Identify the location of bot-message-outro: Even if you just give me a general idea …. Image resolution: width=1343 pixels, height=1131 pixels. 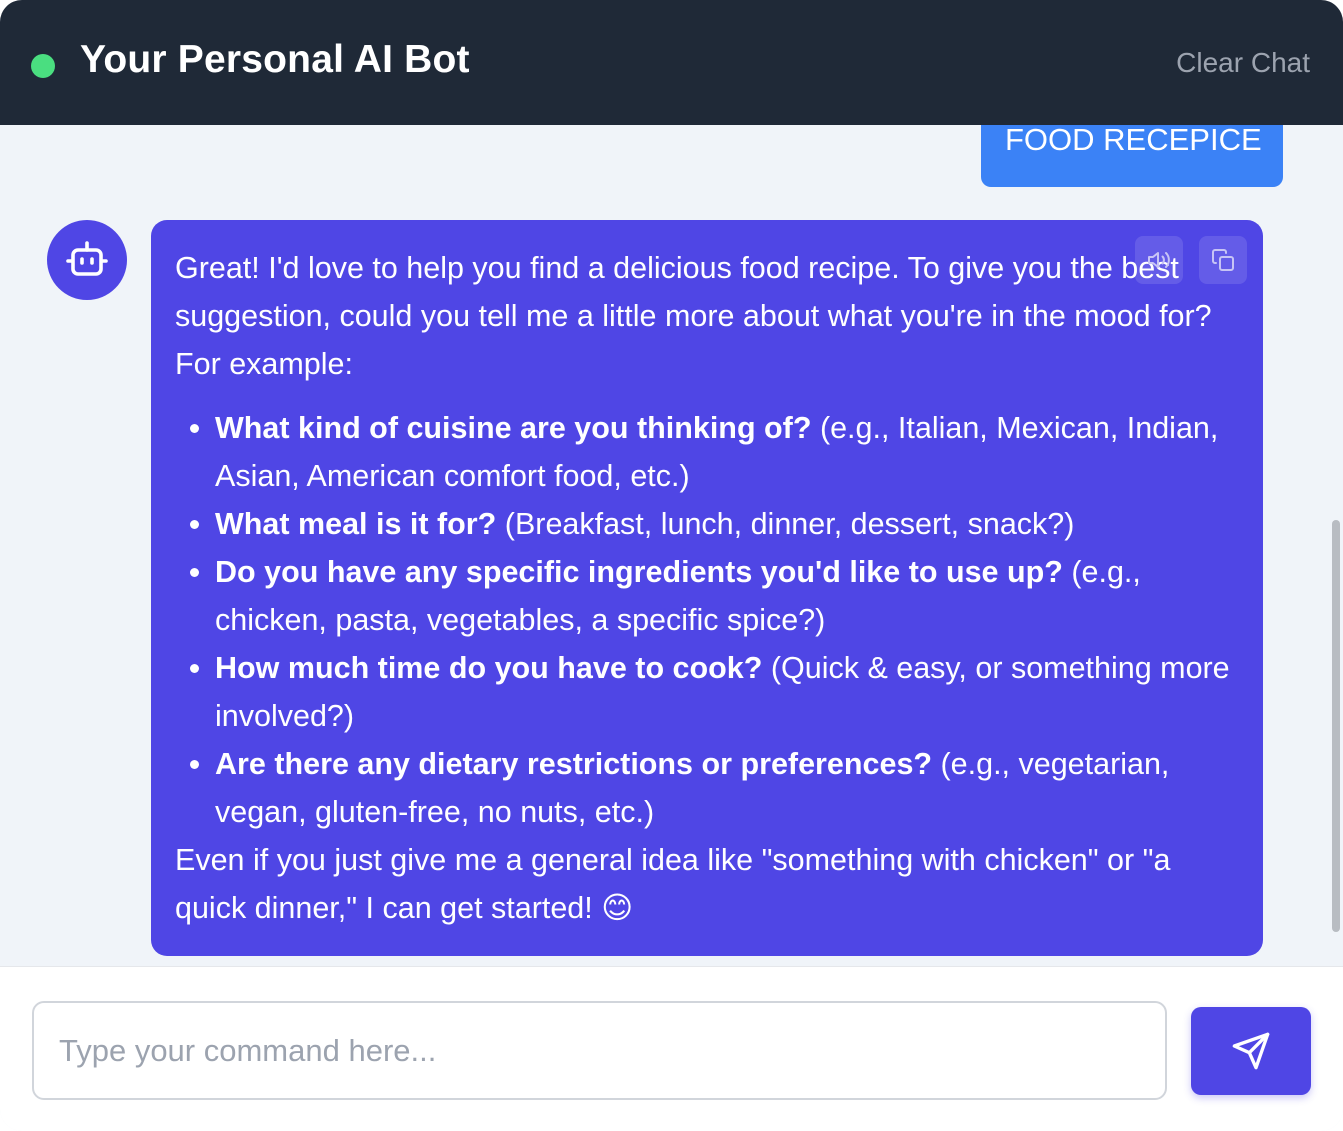
(673, 884).